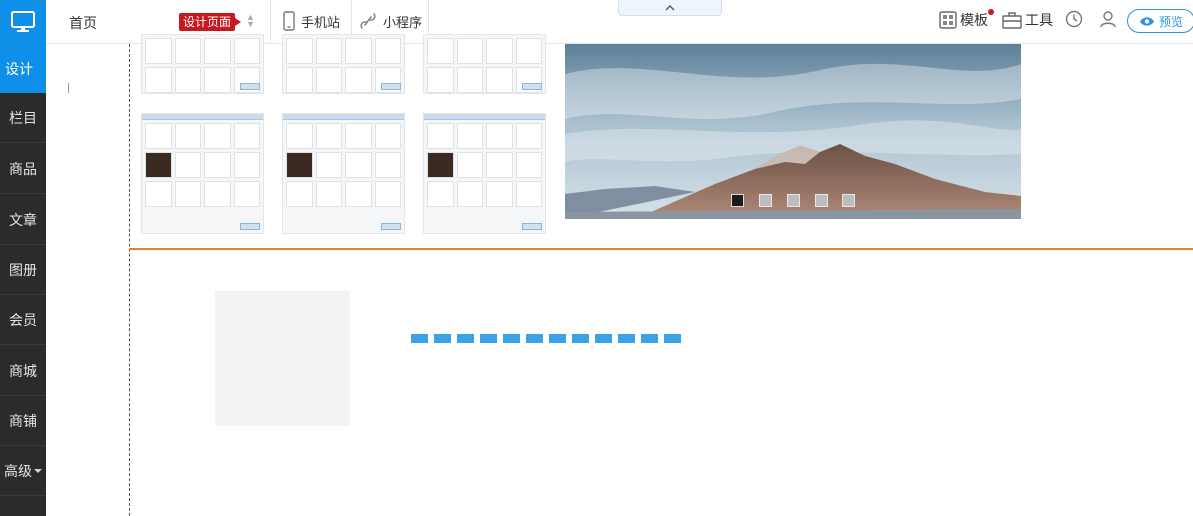 Image resolution: width=1193 pixels, height=516 pixels. I want to click on sidebar-item-albums: 图册, so click(23, 270).